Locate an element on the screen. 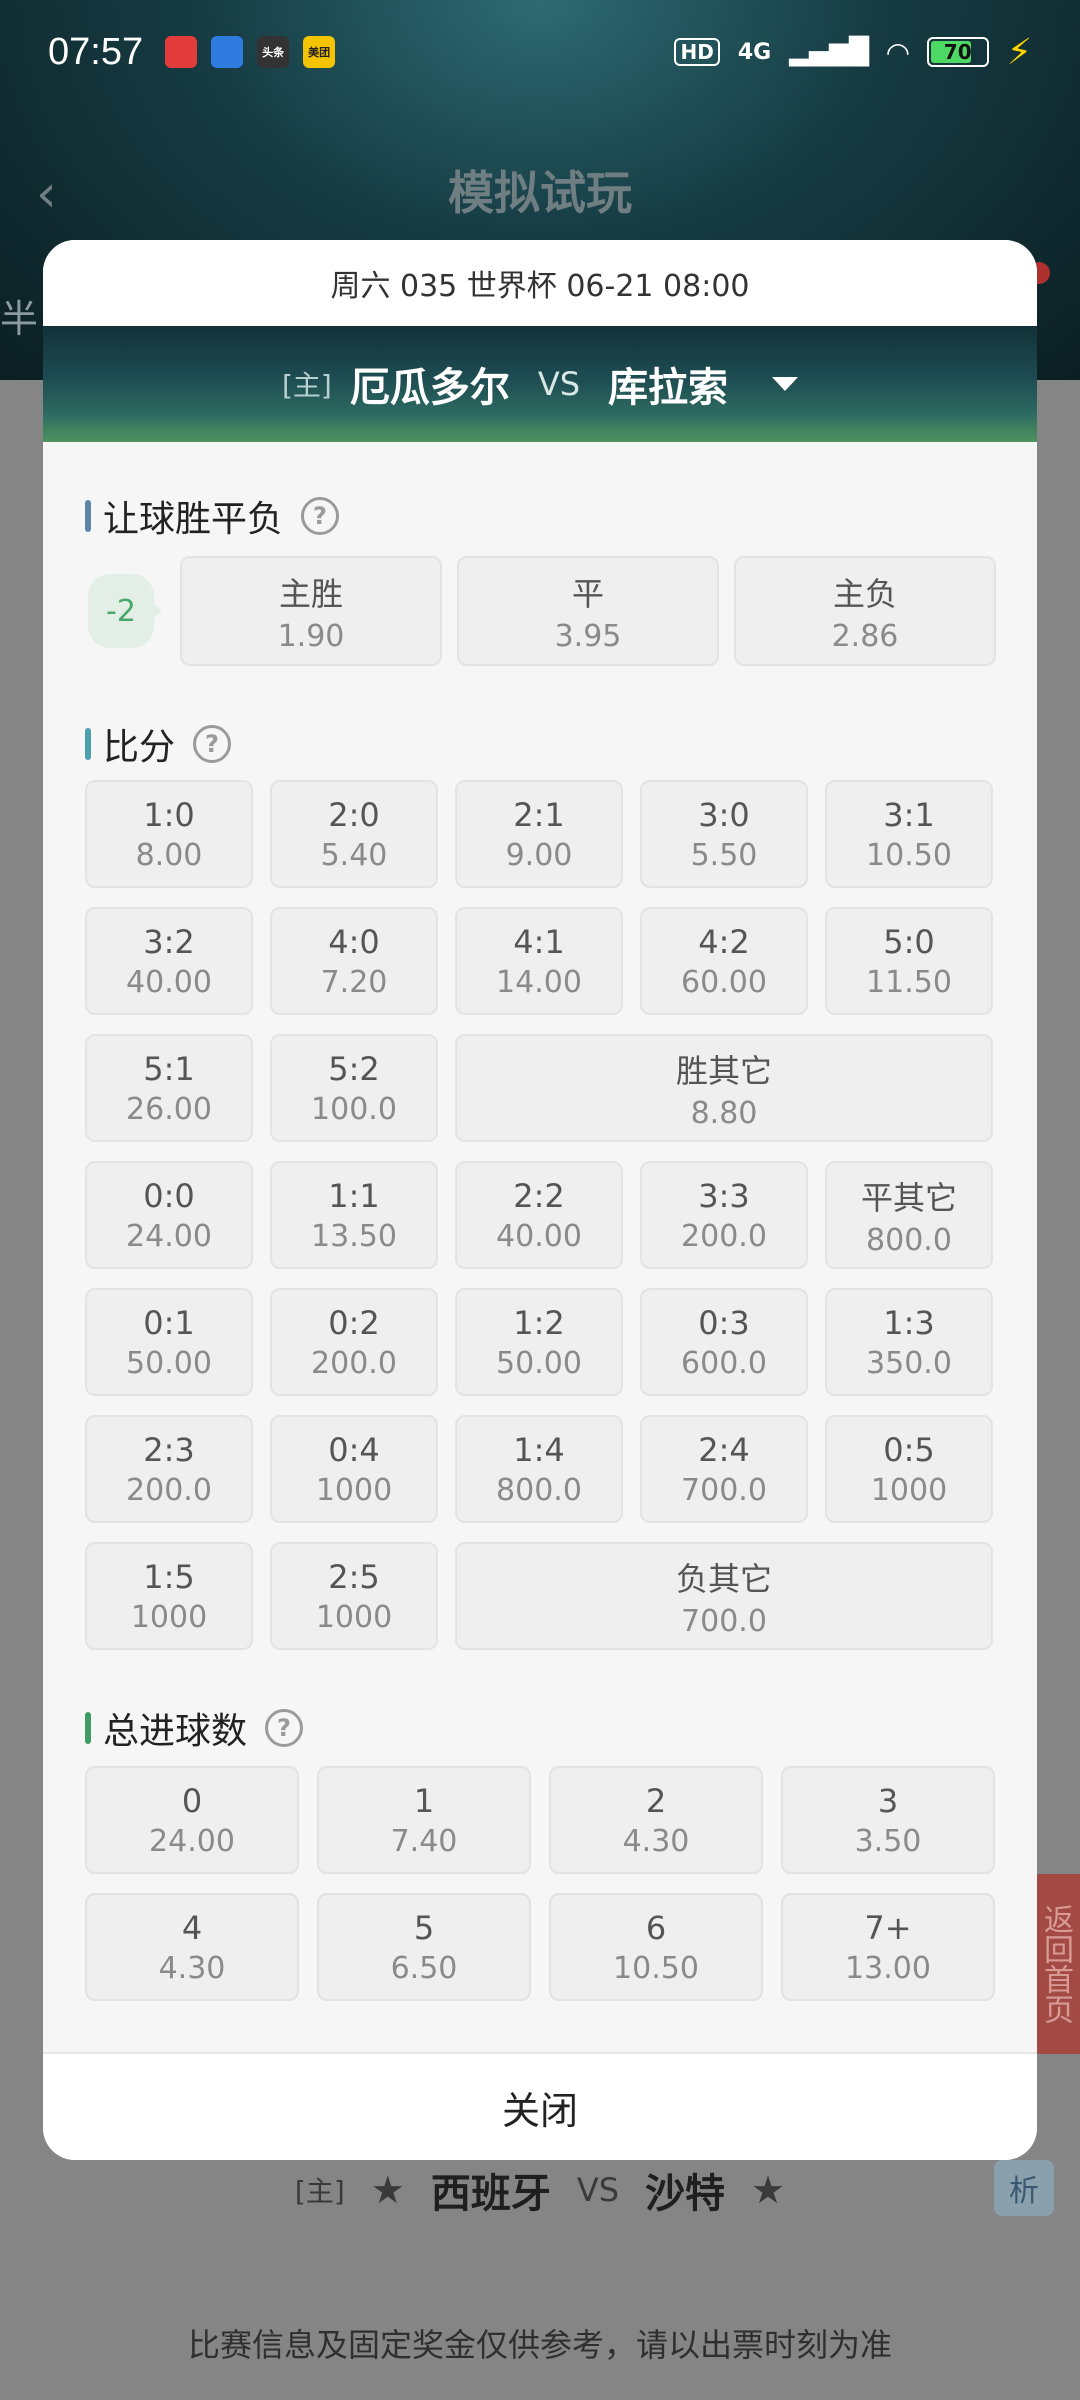  handicap-section-title: 让球胜平负 ? is located at coordinates (212, 516).